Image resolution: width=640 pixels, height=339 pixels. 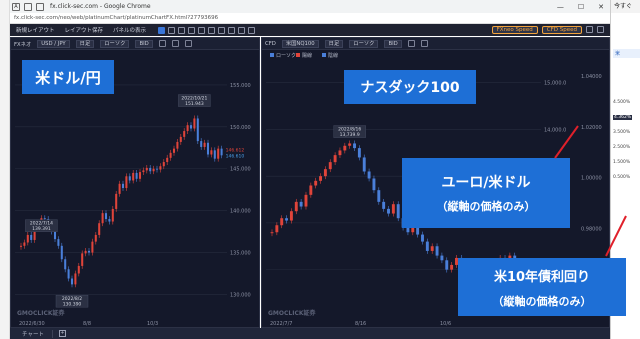 What do you see at coordinates (590, 191) in the screenshot?
I see `annotation-arrows` at bounding box center [590, 191].